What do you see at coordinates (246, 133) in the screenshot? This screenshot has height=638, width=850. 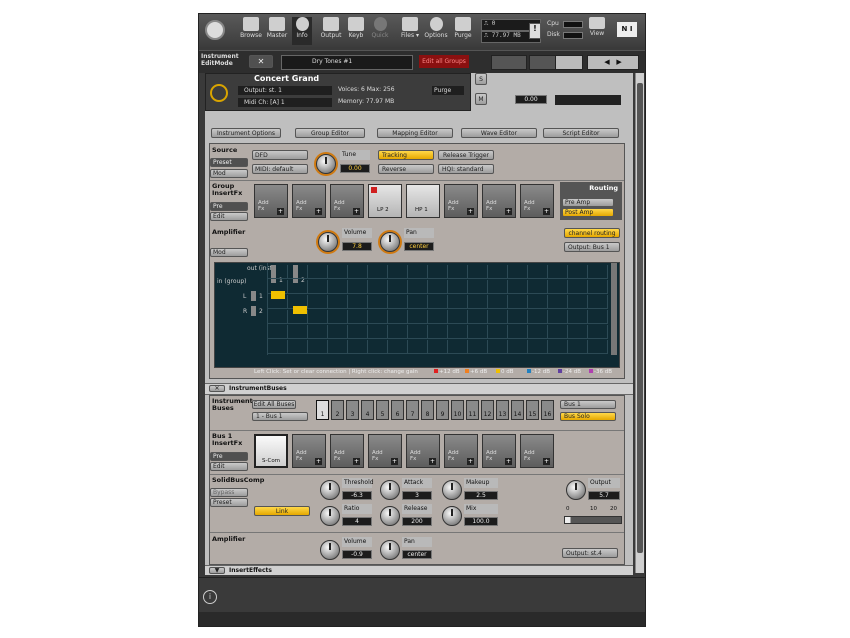 I see `tab-instrument-options: Instrument Options` at bounding box center [246, 133].